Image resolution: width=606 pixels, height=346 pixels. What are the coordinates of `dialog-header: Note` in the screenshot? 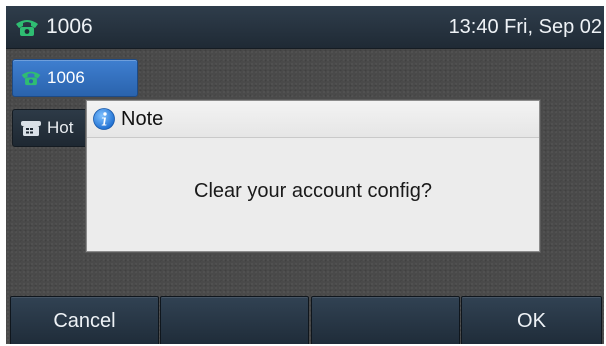 It's located at (313, 119).